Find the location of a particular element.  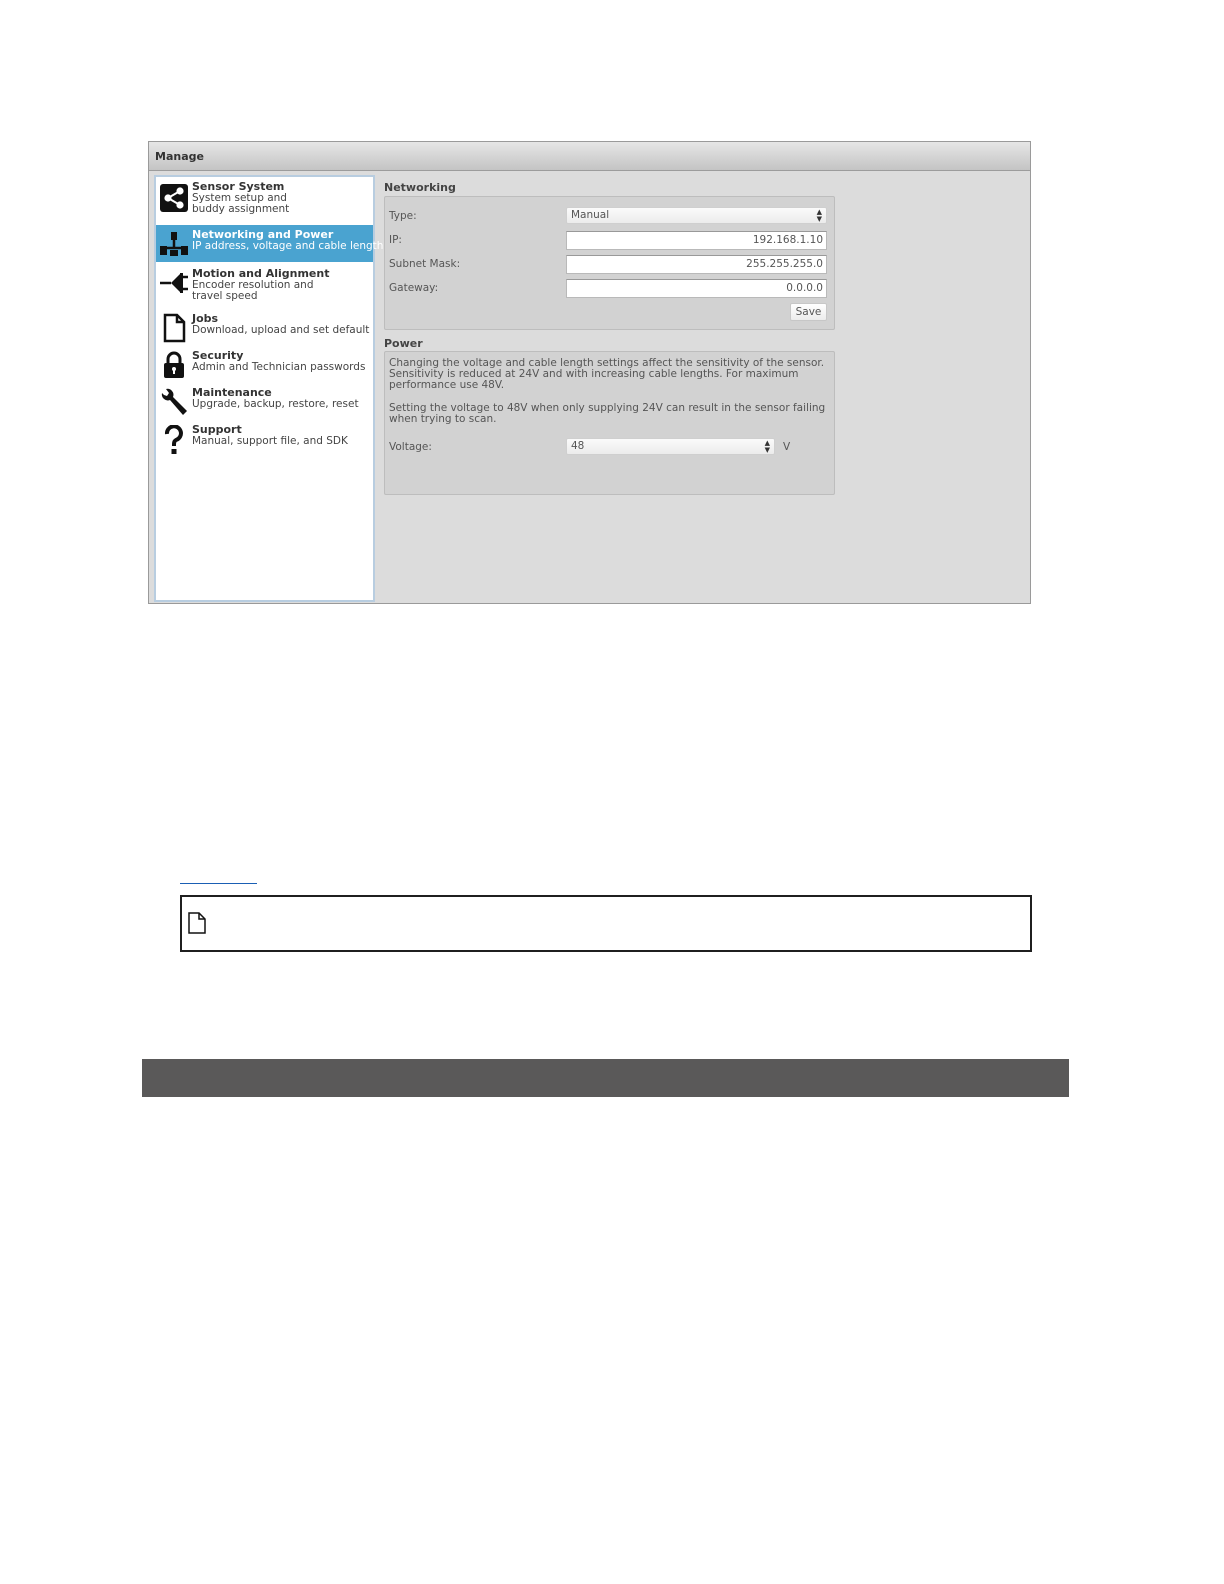

type-label: Type: is located at coordinates (403, 216).